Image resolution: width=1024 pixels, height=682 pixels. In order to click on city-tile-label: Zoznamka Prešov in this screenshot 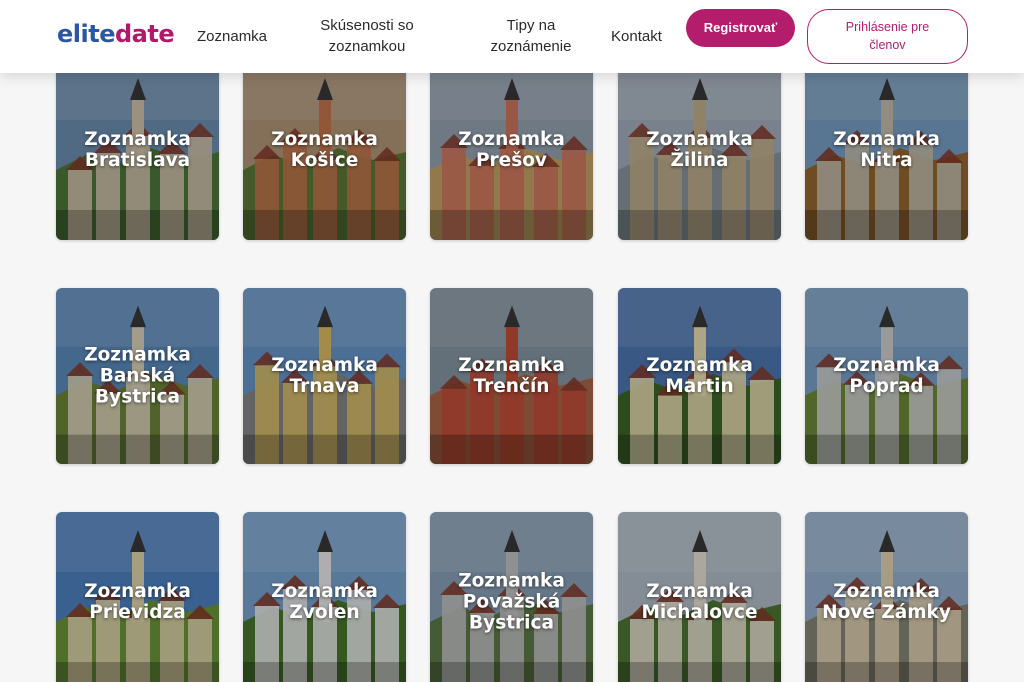, I will do `click(511, 150)`.